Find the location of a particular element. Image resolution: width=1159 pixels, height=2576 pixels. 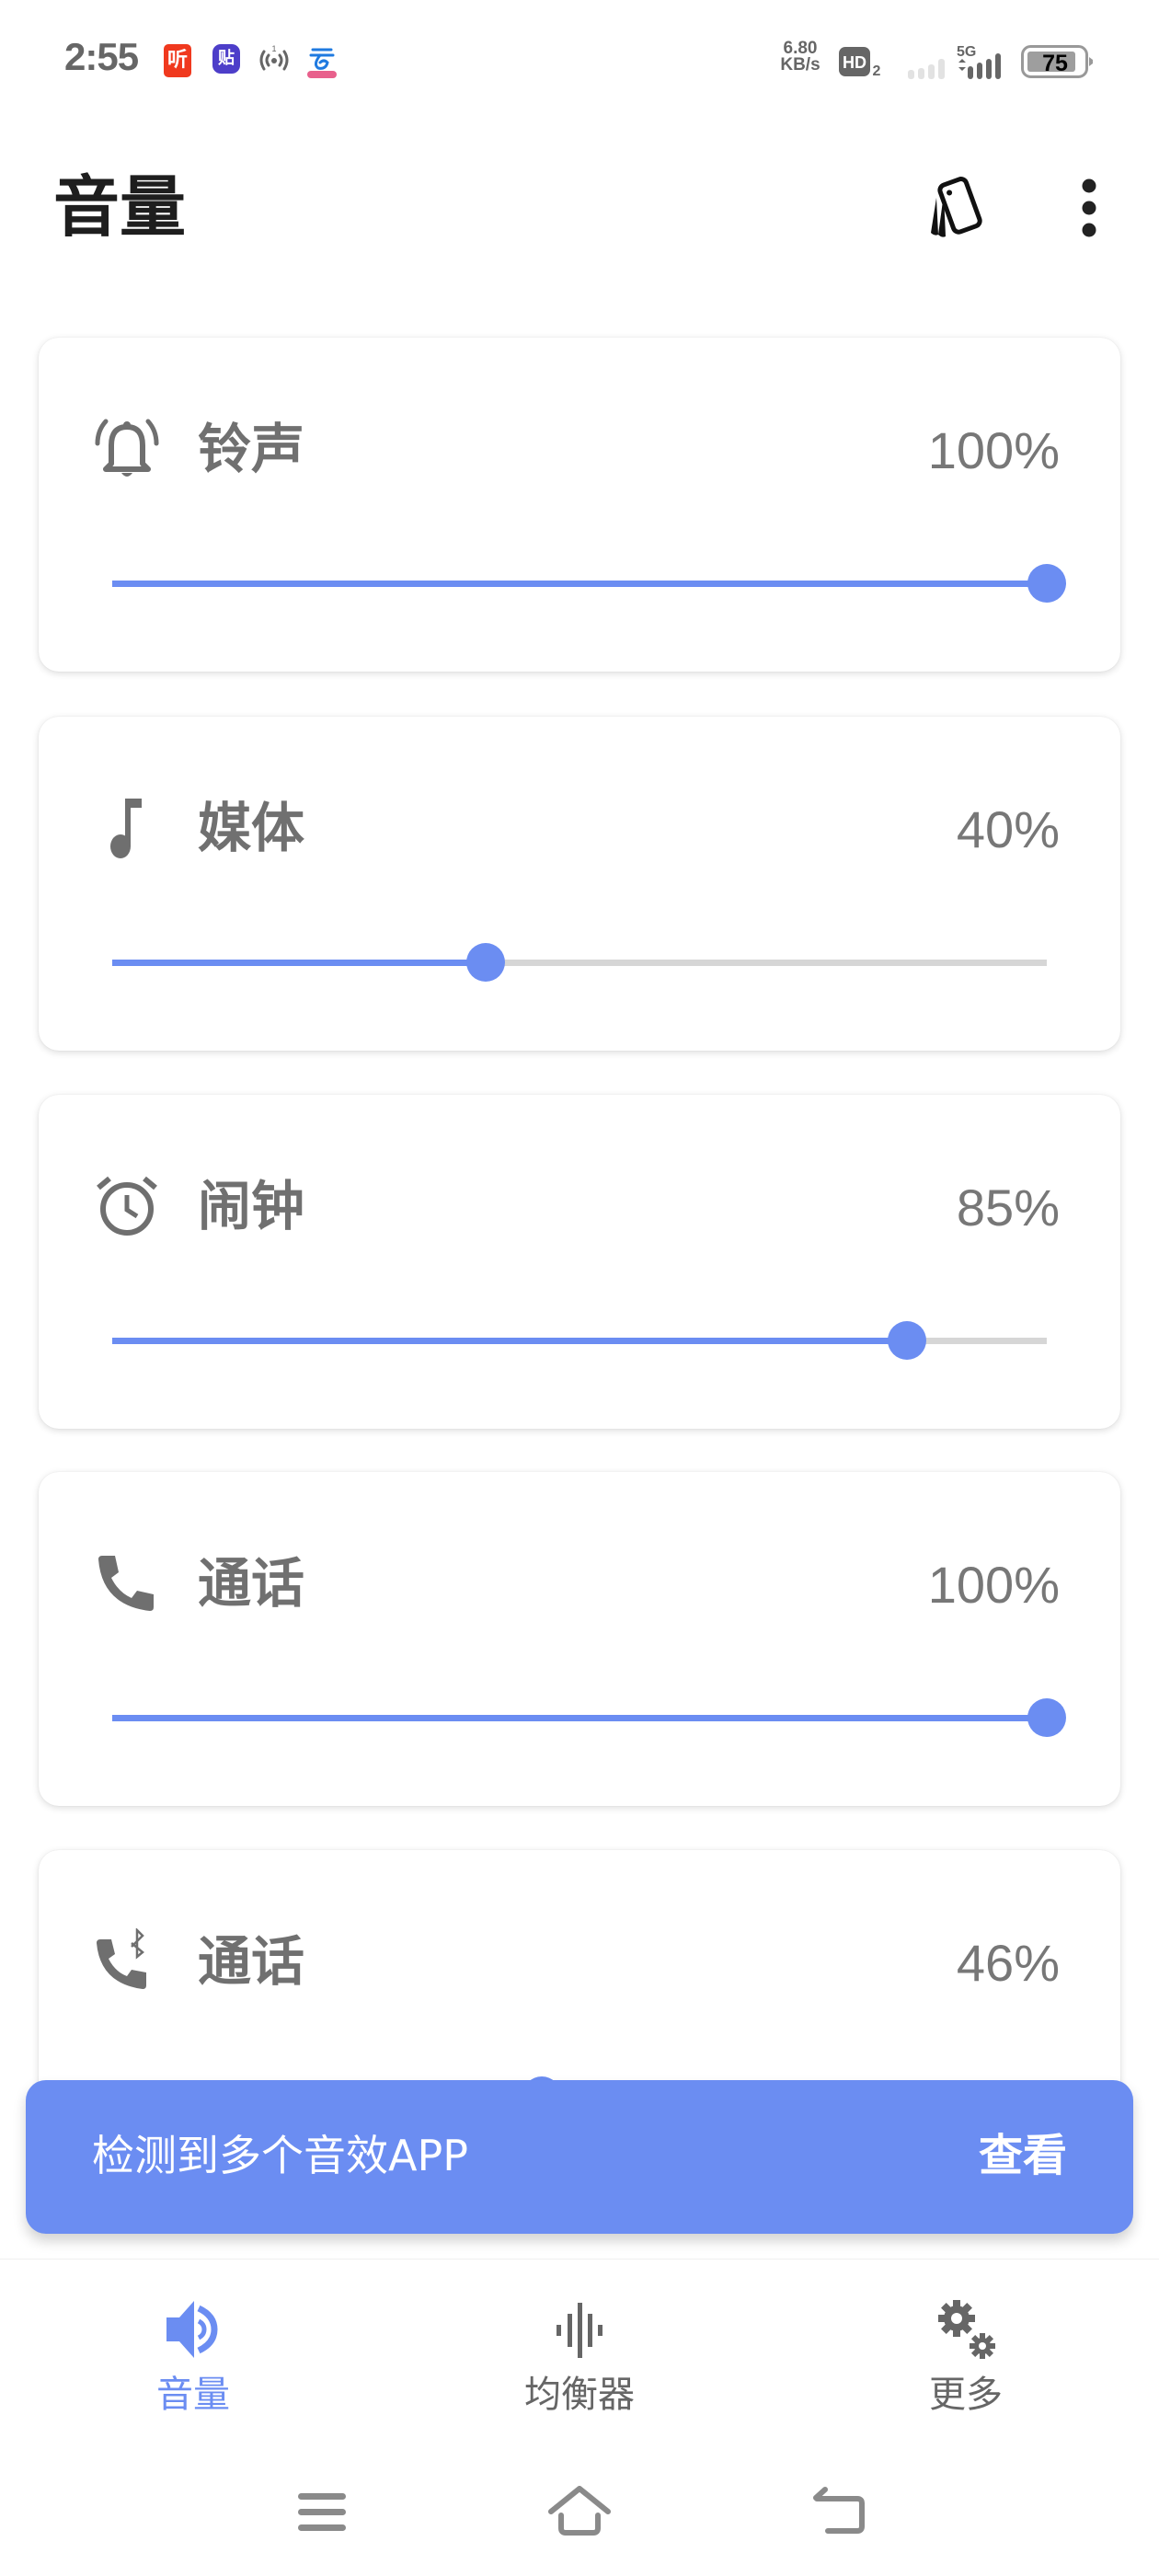

ring-mode-button is located at coordinates (952, 208).